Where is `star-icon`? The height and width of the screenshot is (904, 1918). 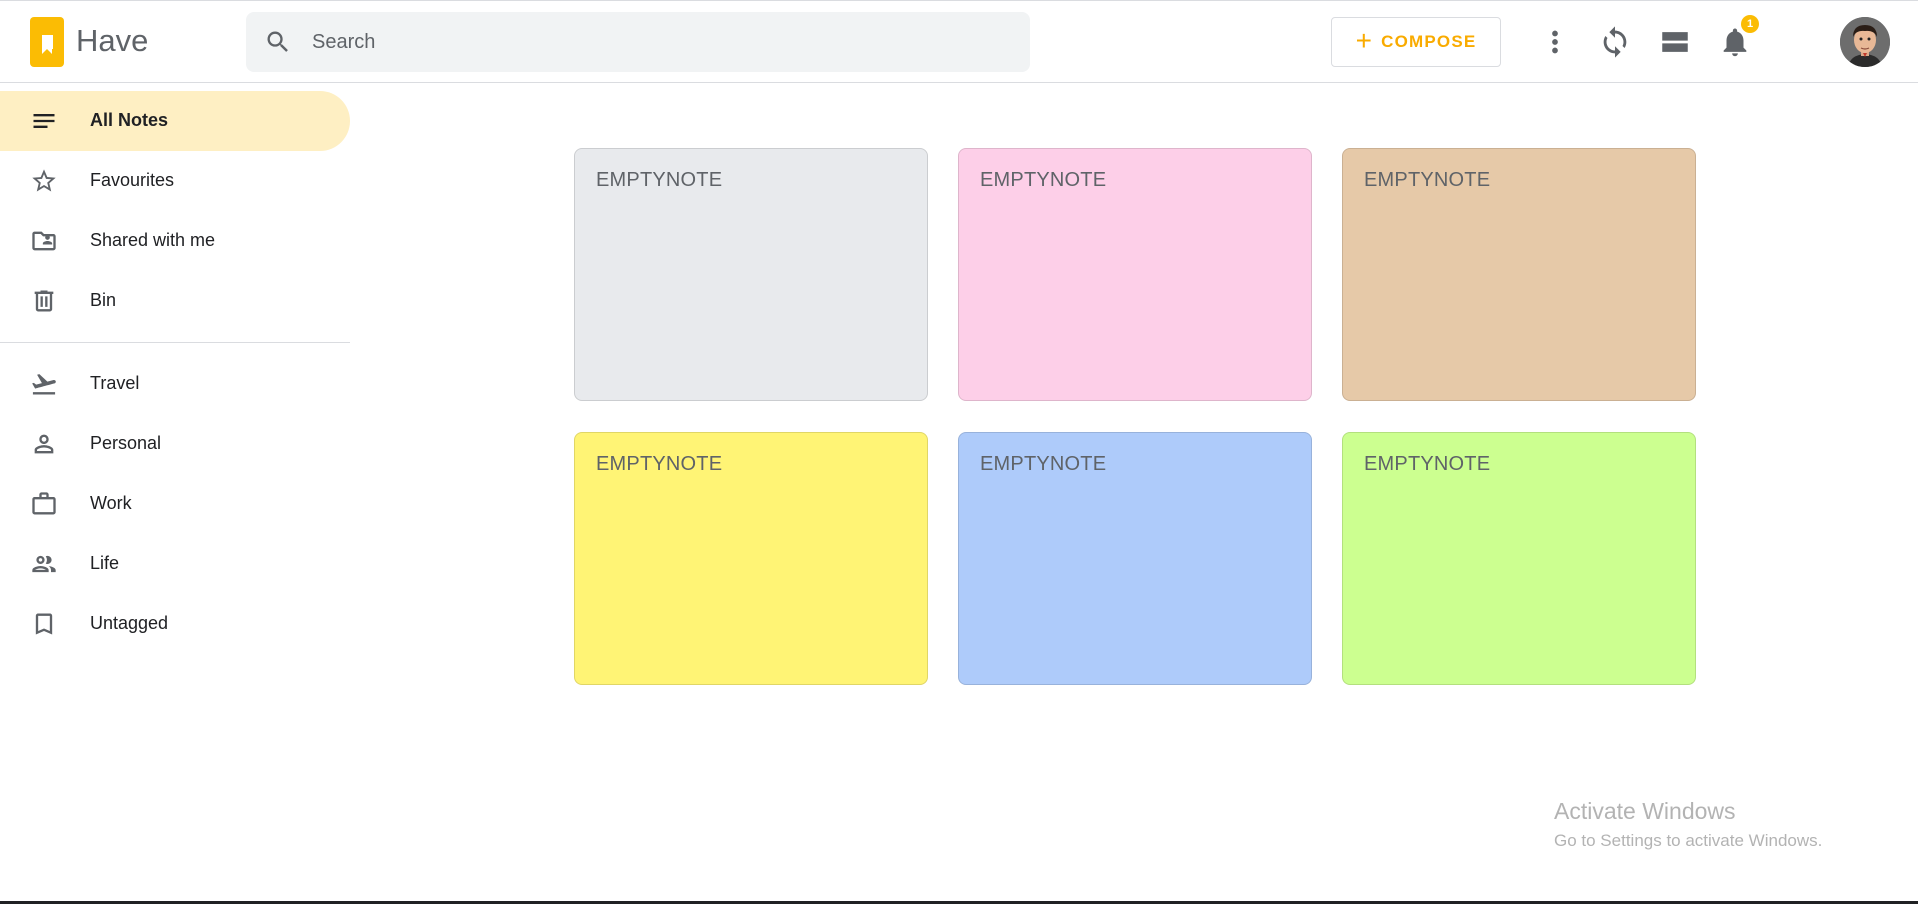
star-icon is located at coordinates (44, 181).